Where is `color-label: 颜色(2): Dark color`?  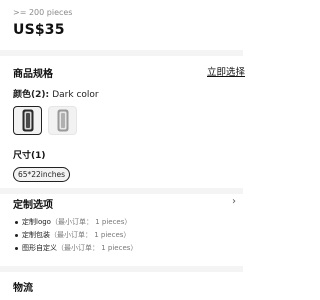
color-label: 颜色(2): Dark color is located at coordinates (56, 93).